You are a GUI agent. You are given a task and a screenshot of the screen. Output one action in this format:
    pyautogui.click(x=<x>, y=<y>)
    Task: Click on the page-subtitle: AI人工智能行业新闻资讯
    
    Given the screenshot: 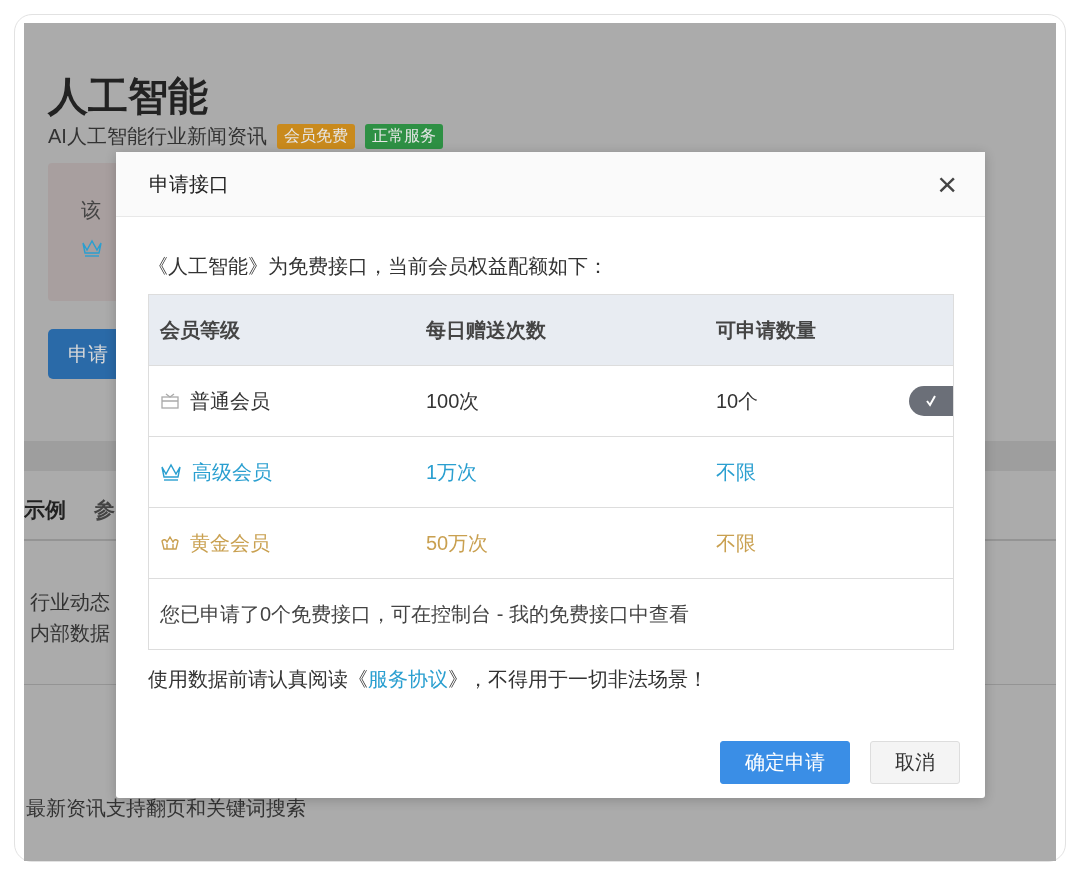 What is the action you would take?
    pyautogui.click(x=157, y=136)
    